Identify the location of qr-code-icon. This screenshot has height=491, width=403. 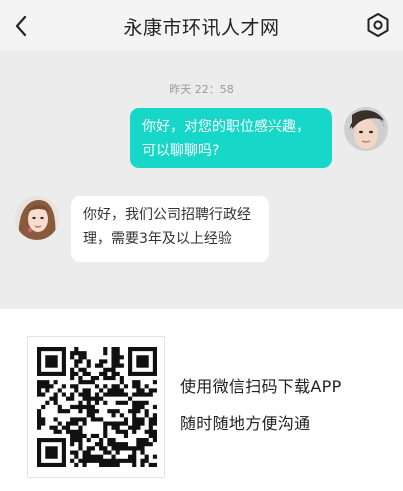
(97, 407).